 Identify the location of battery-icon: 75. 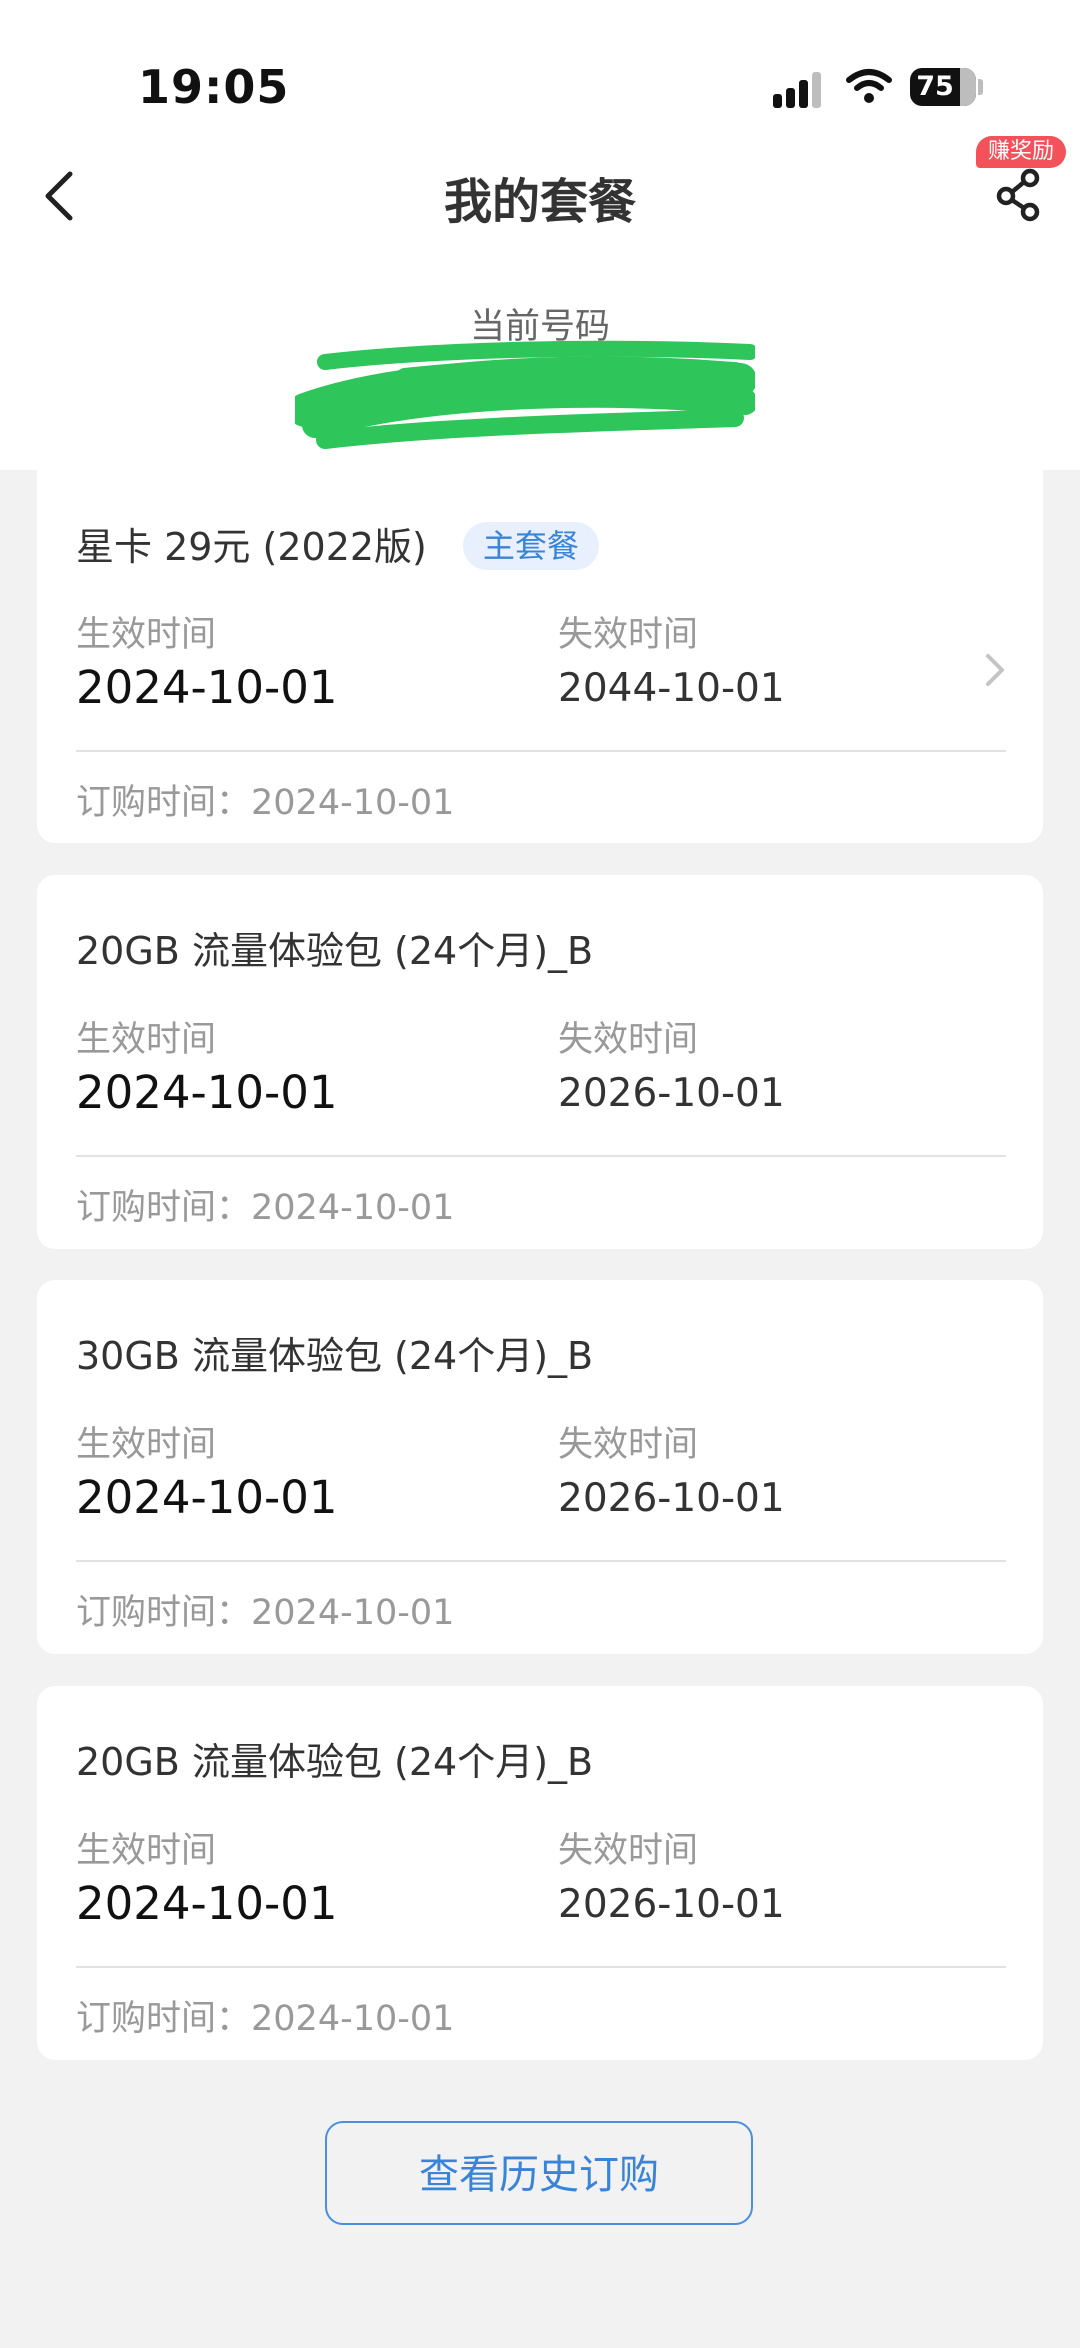
(943, 87).